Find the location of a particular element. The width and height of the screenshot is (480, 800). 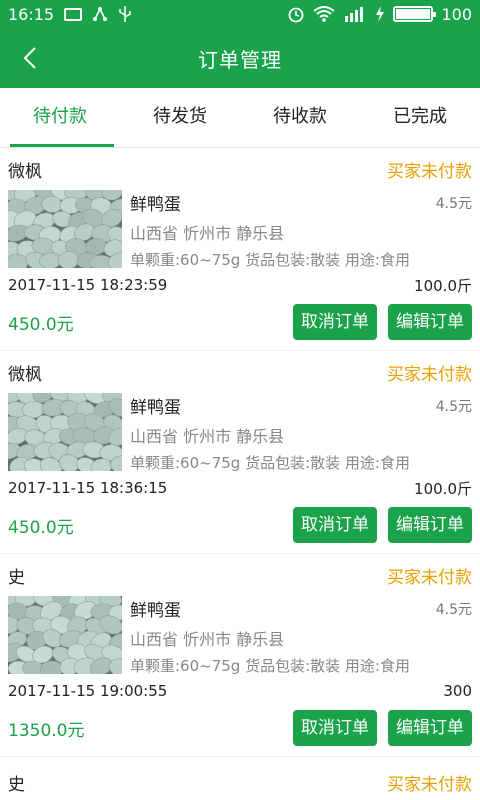

back-button is located at coordinates (30, 58).